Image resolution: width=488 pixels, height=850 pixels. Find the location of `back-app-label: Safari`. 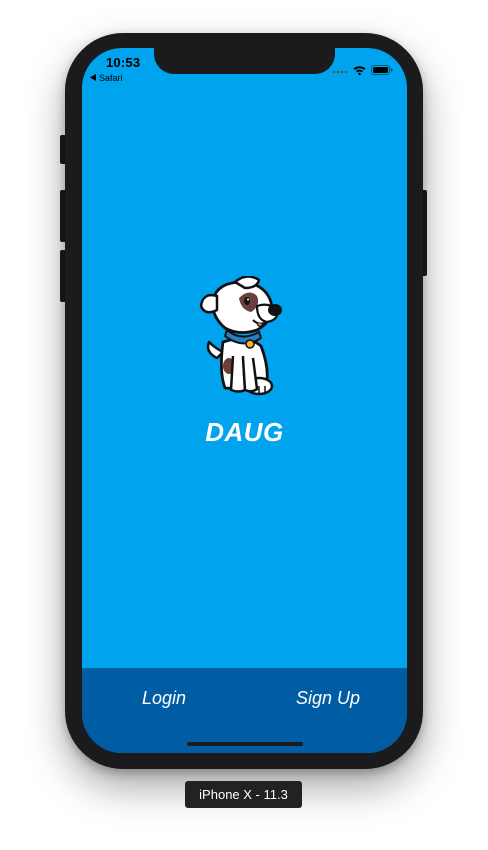

back-app-label: Safari is located at coordinates (111, 78).